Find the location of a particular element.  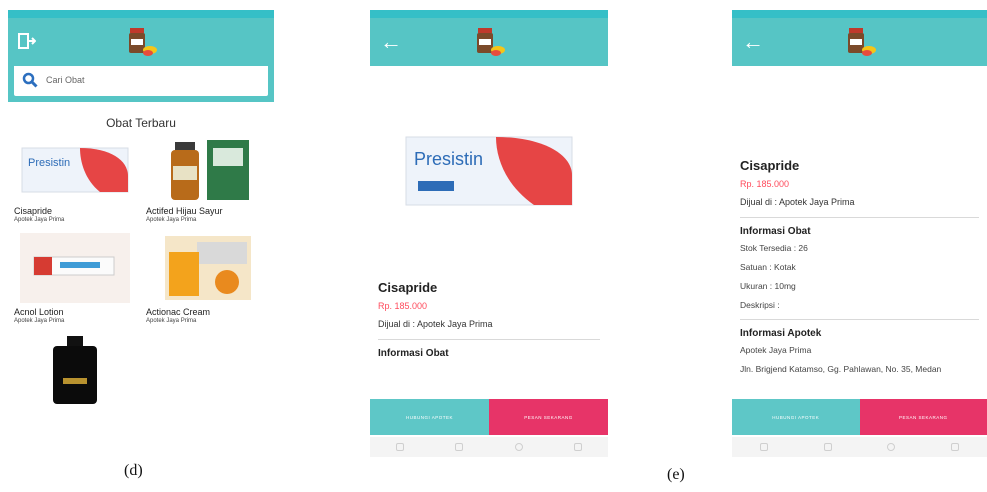

caption-right: (e) is located at coordinates (676, 474).